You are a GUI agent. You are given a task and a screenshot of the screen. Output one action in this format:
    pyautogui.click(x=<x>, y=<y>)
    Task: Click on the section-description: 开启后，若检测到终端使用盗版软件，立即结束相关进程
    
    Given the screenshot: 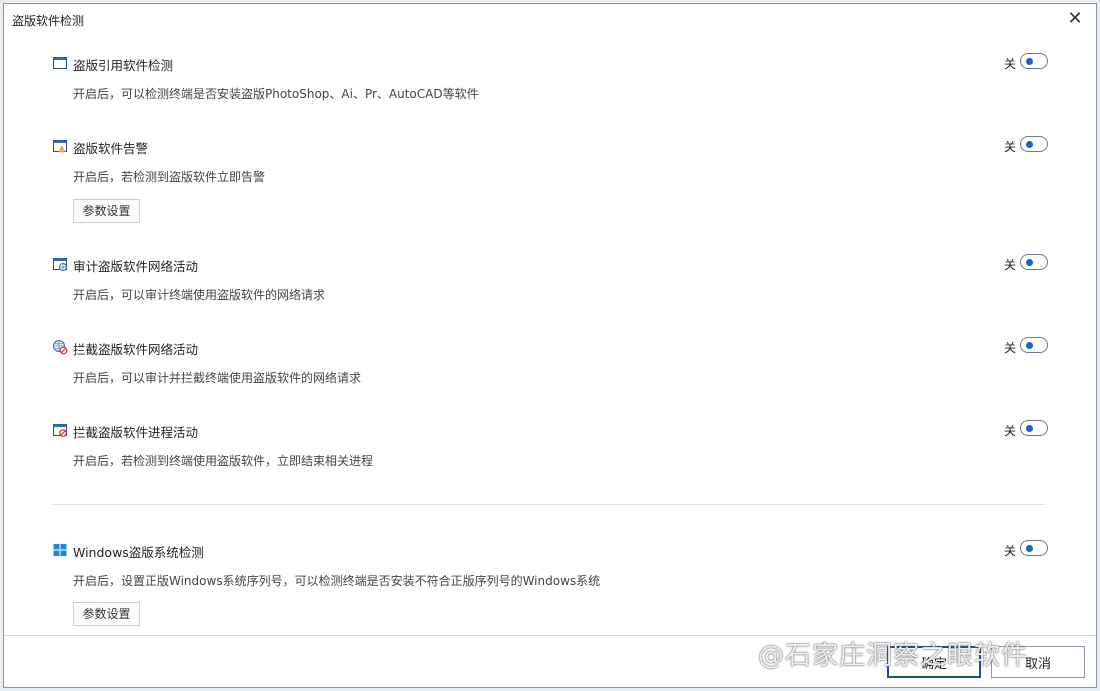 What is the action you would take?
    pyautogui.click(x=223, y=461)
    